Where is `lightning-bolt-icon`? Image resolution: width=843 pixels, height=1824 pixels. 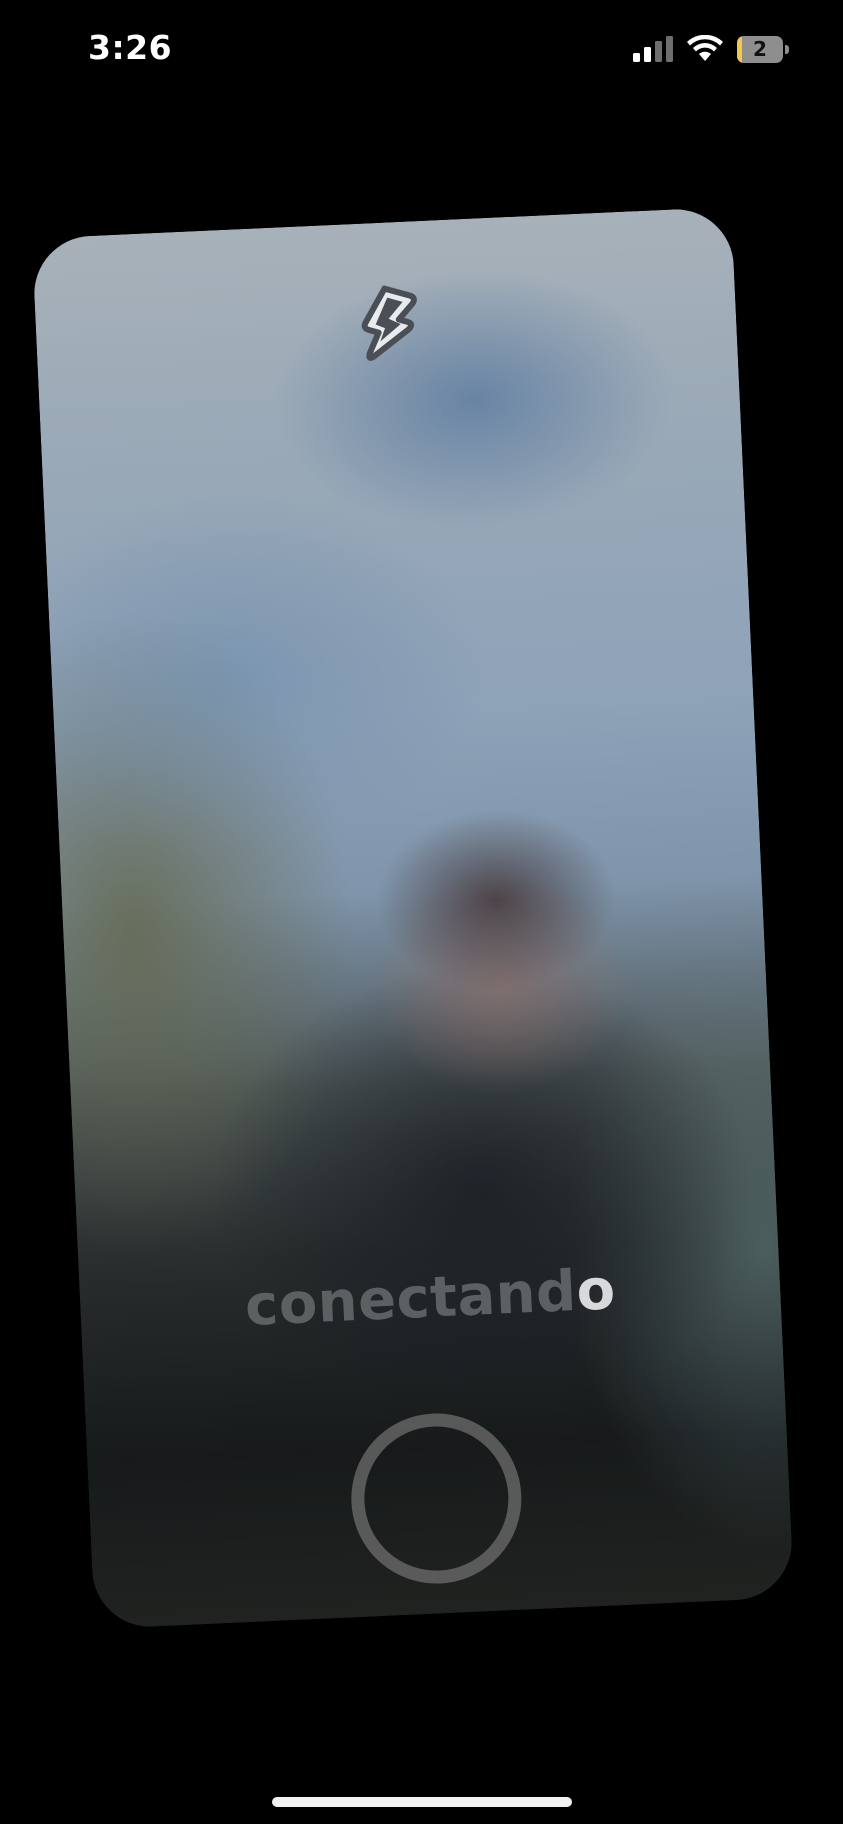
lightning-bolt-icon is located at coordinates (387, 324).